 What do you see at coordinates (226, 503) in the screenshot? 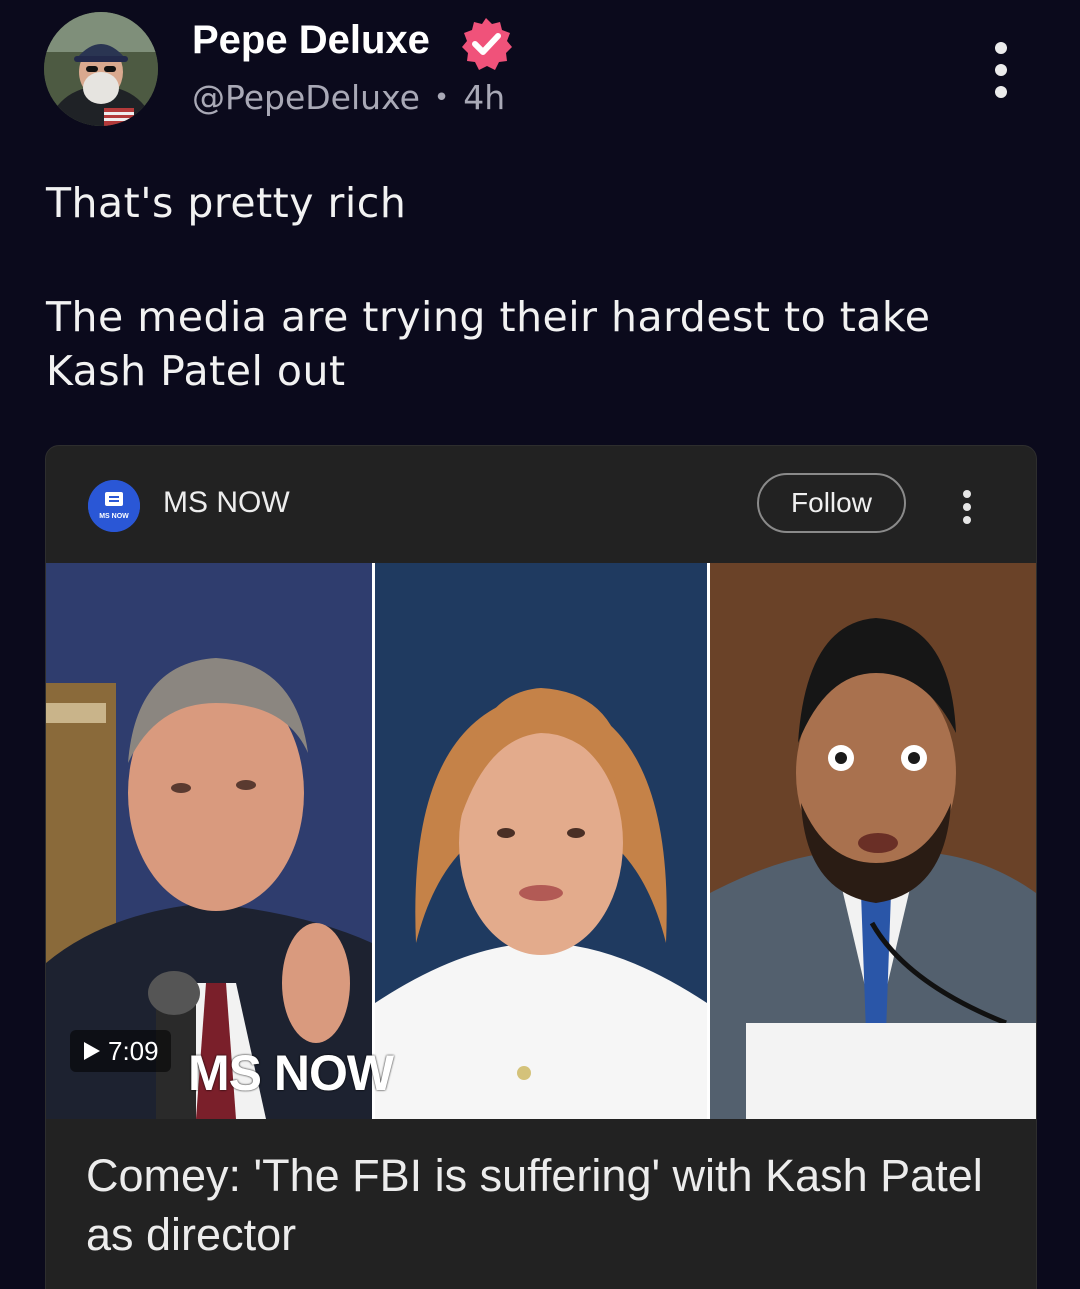
I see `source-name: MS NOW` at bounding box center [226, 503].